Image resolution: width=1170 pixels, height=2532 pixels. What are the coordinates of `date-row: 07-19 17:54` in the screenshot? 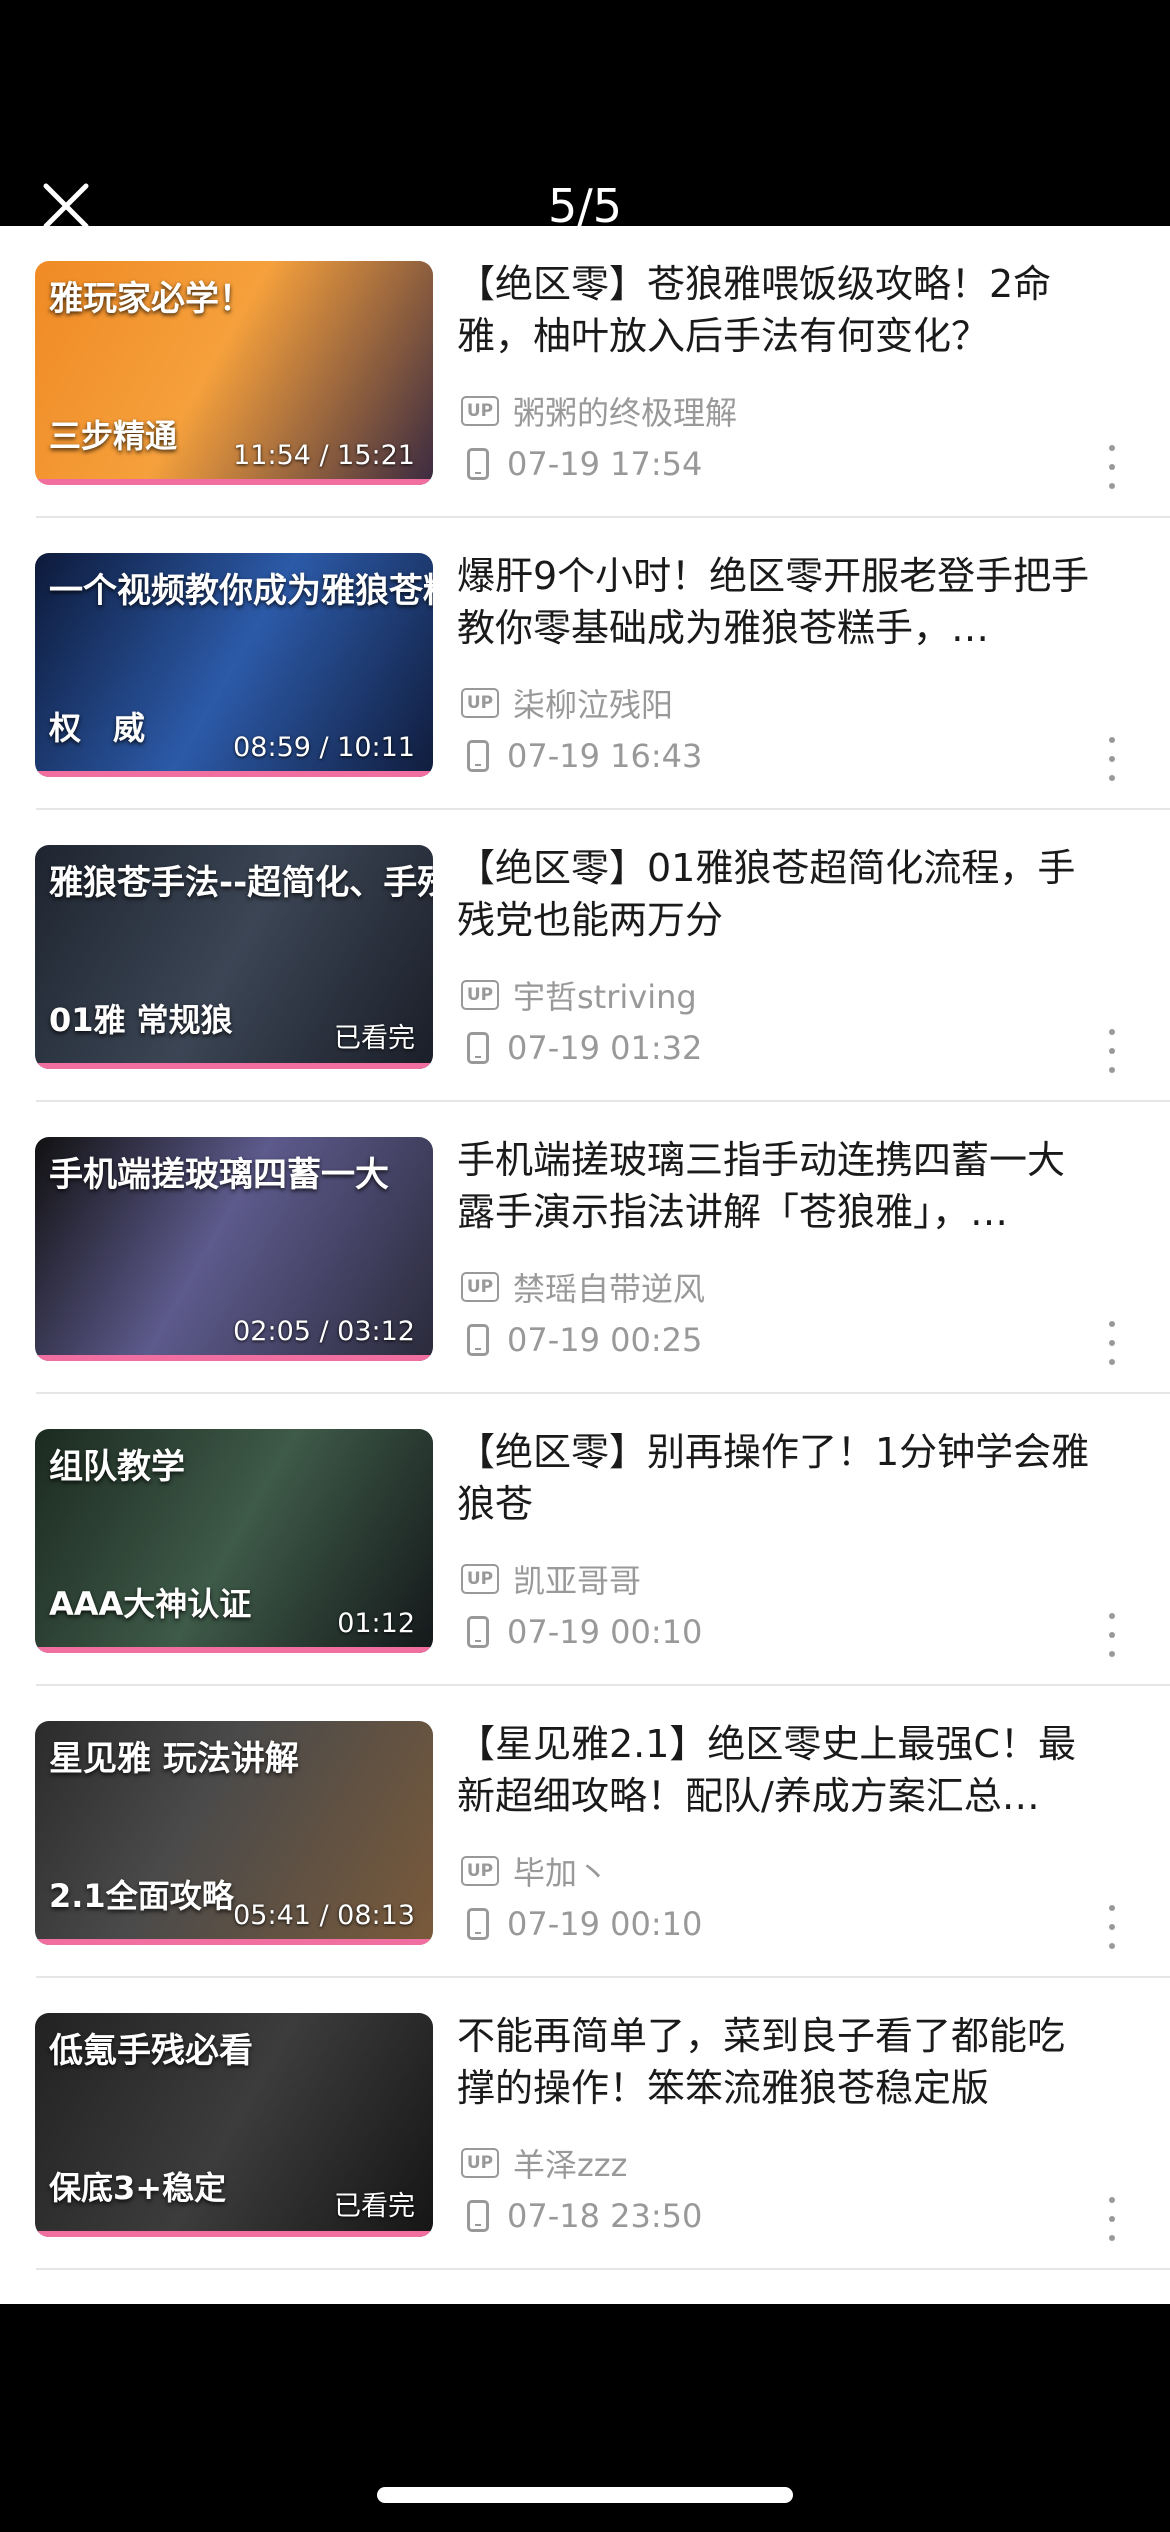 It's located at (581, 464).